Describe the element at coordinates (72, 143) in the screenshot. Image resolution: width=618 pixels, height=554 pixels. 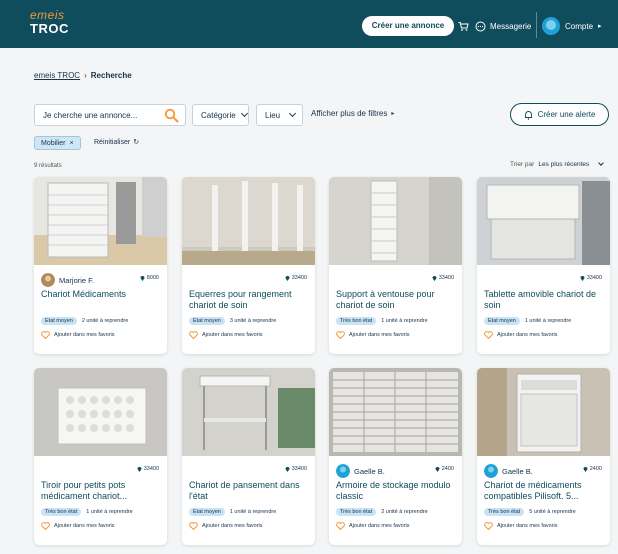
I see `close-icon: ×` at that location.